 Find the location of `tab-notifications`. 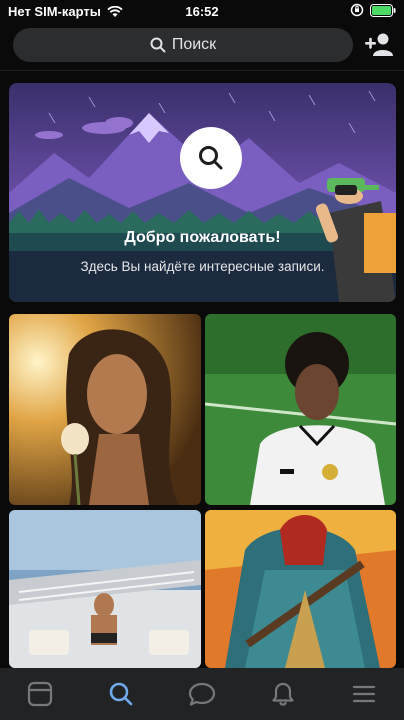

tab-notifications is located at coordinates (283, 694).